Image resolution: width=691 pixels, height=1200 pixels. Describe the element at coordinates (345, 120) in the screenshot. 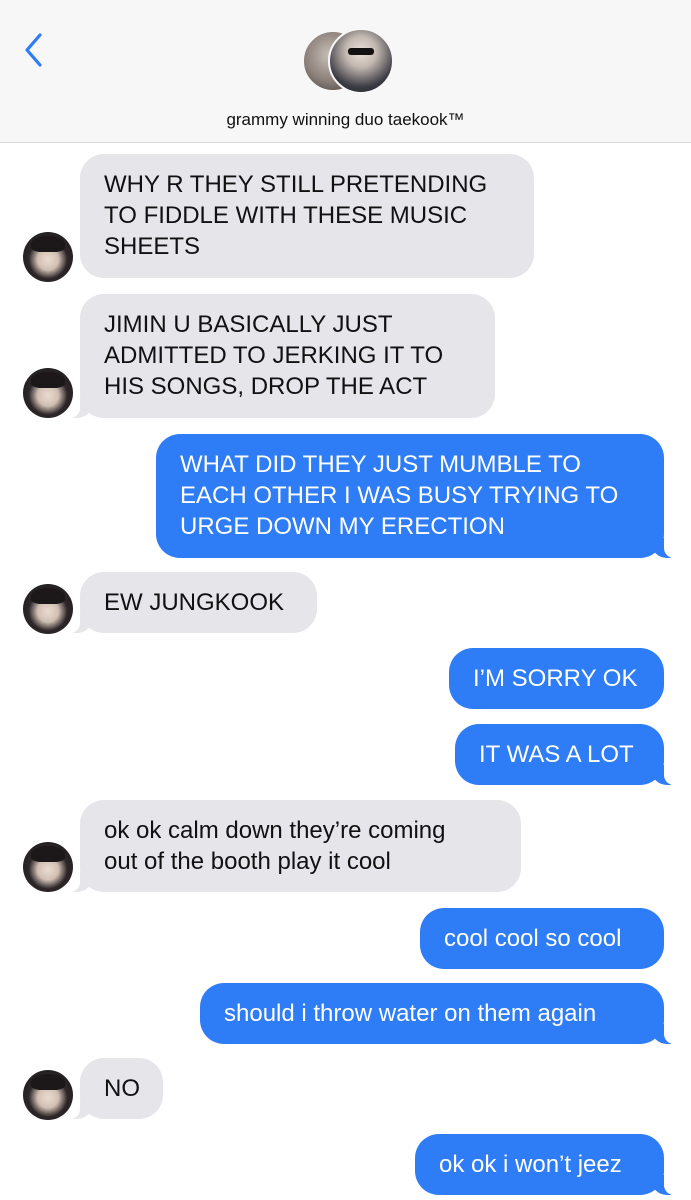

I see `contact-name: grammy winning duo taekook™` at that location.